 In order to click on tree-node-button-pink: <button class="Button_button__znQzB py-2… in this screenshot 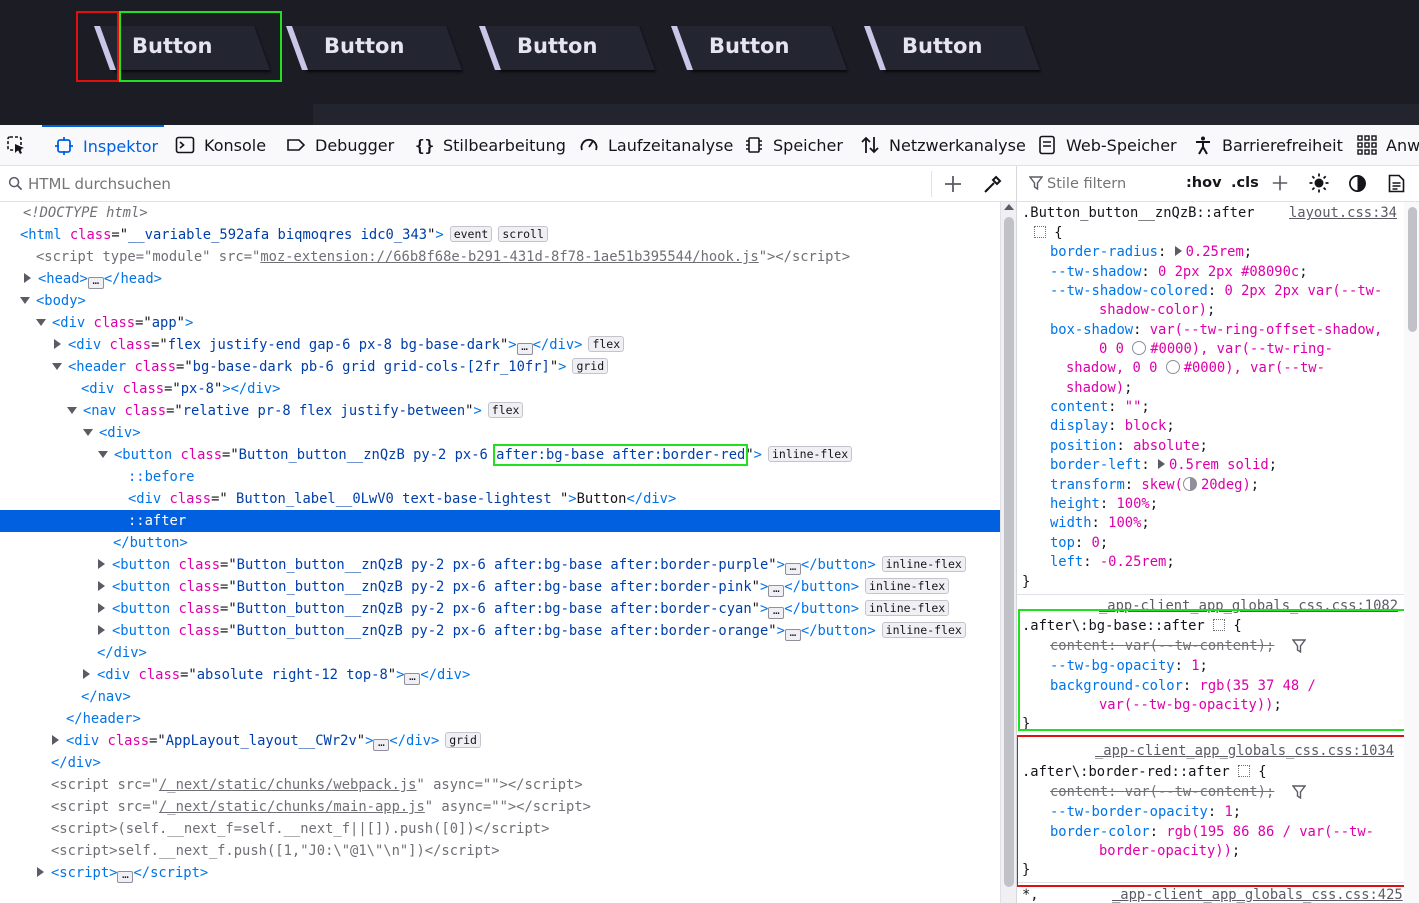, I will do `click(500, 587)`.